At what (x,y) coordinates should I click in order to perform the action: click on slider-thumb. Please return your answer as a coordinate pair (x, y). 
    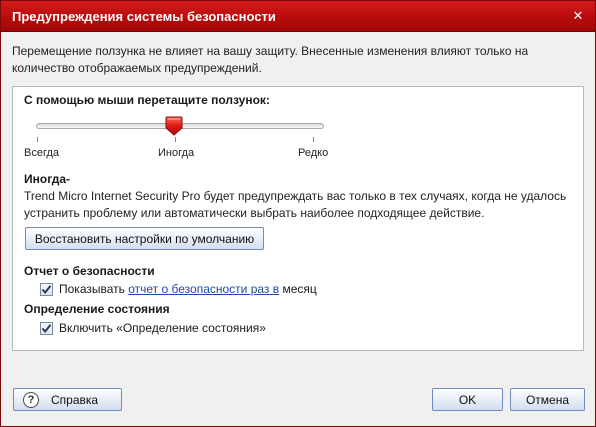
    Looking at the image, I should click on (174, 126).